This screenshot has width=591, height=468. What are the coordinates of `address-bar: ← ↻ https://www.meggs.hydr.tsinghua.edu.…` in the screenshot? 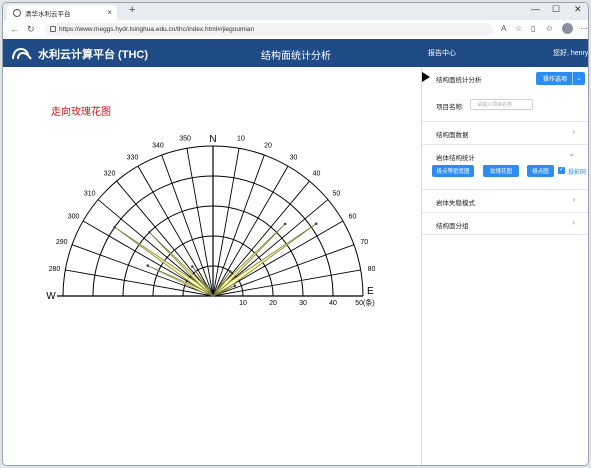 It's located at (295, 30).